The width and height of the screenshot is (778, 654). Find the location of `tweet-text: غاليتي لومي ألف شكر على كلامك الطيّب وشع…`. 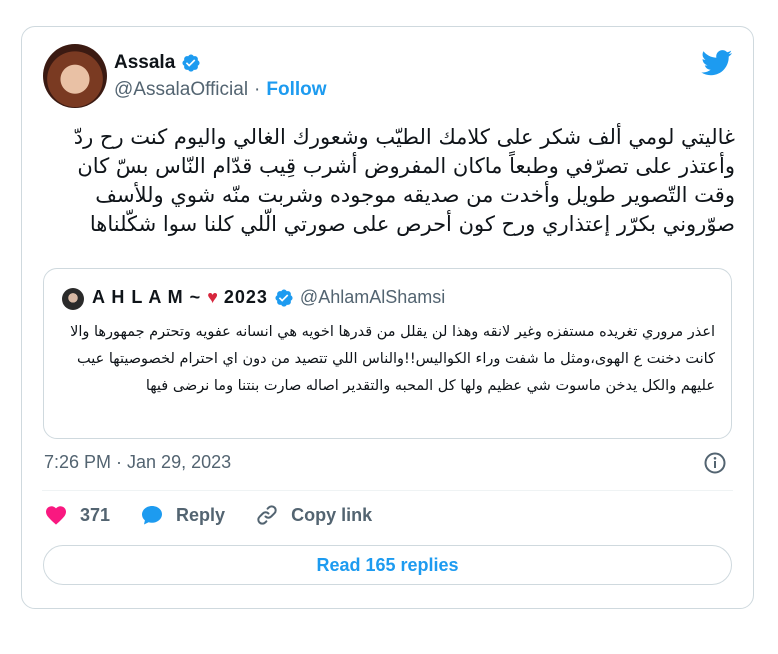

tweet-text: غاليتي لومي ألف شكر على كلامك الطيّب وشع… is located at coordinates (404, 180).